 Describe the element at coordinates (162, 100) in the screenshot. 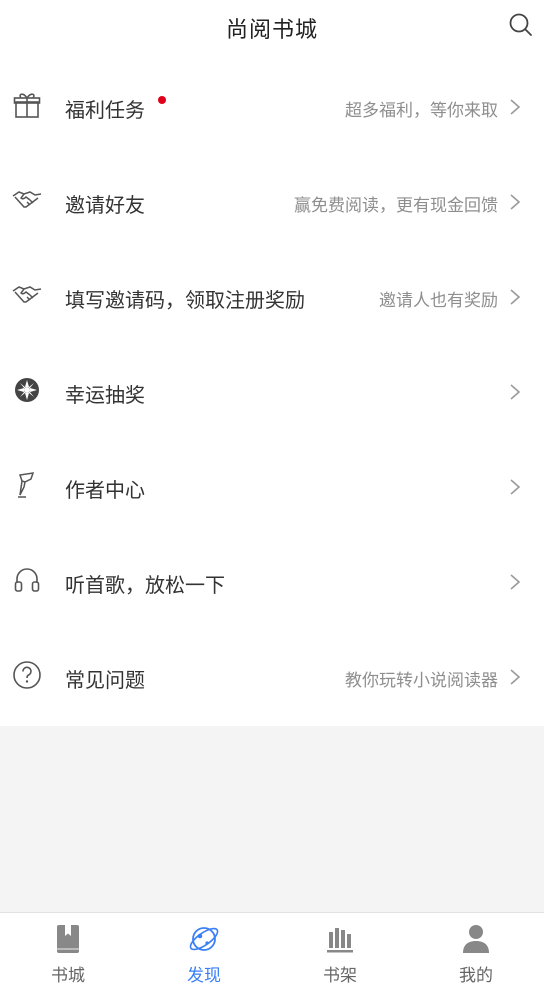

I see `notification-dot` at that location.